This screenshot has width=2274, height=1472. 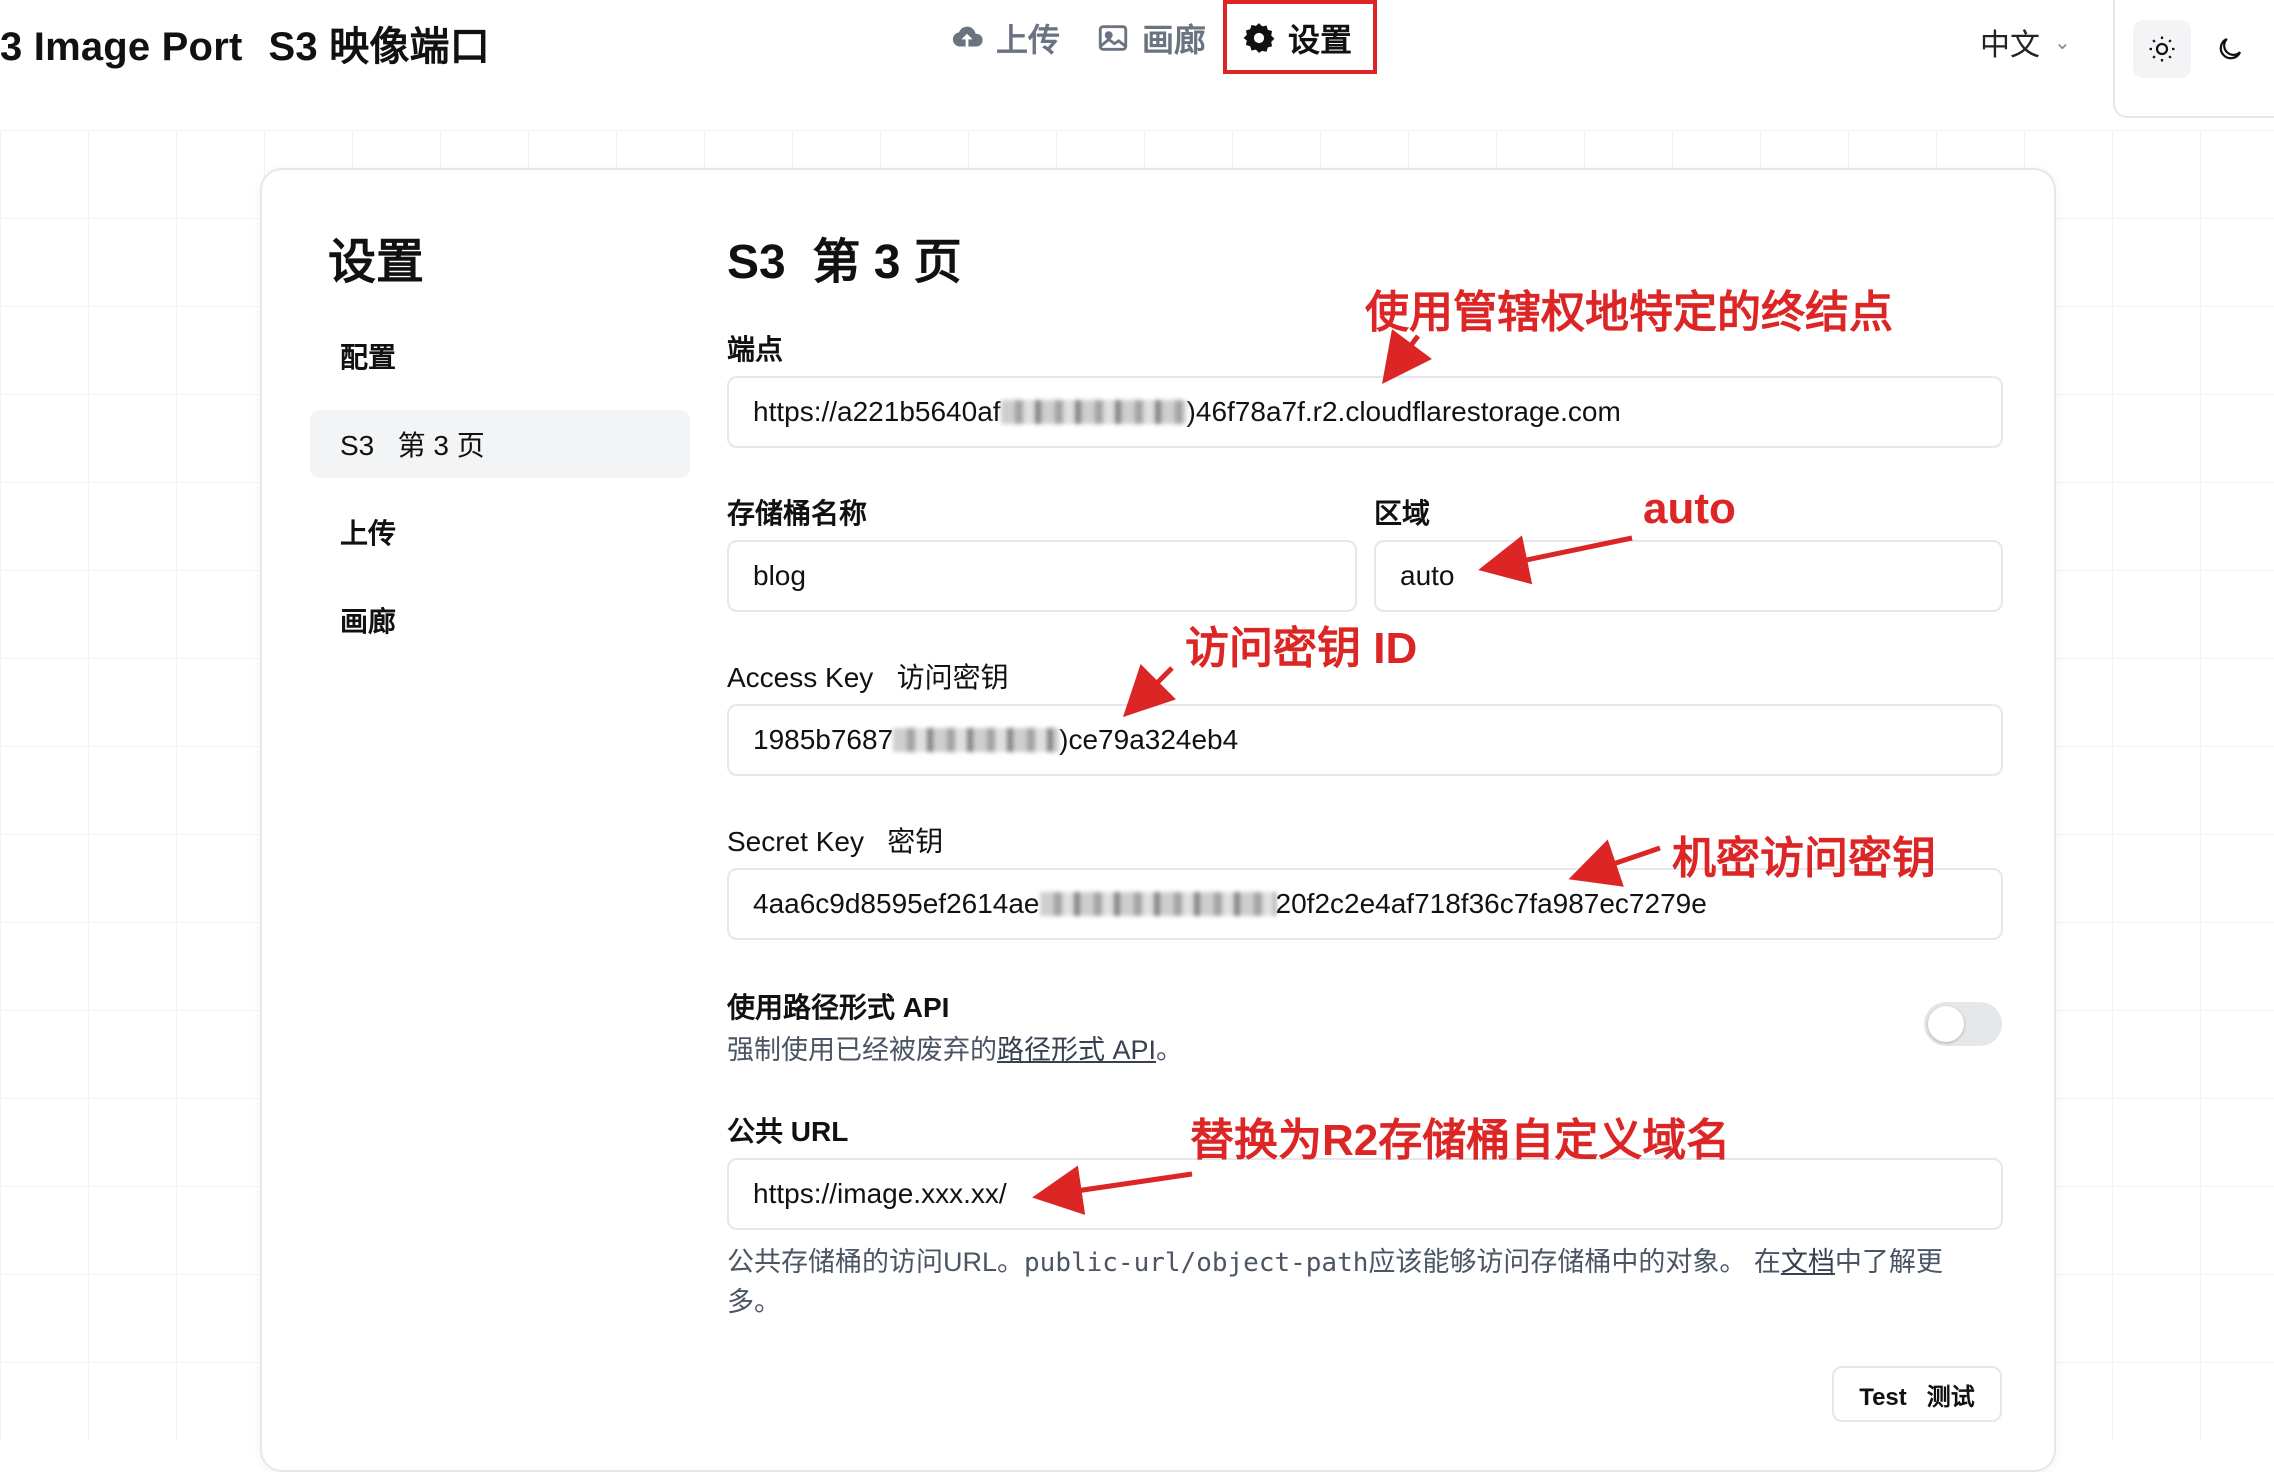 What do you see at coordinates (1174, 40) in the screenshot?
I see `nav-gallery-label: 画廊` at bounding box center [1174, 40].